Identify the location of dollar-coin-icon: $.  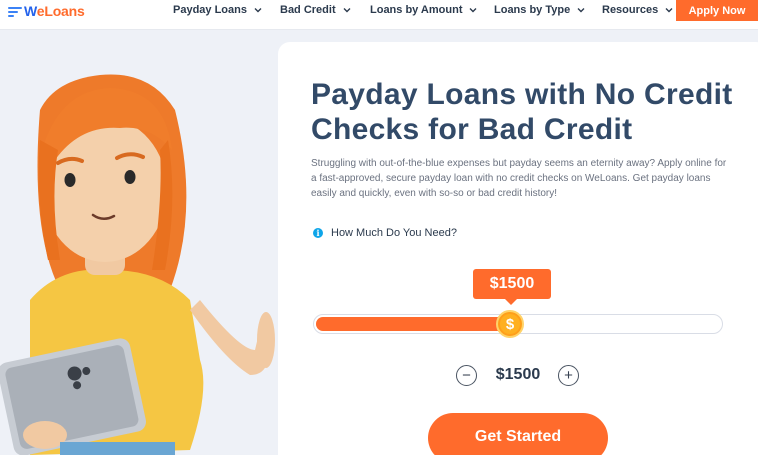
(510, 324).